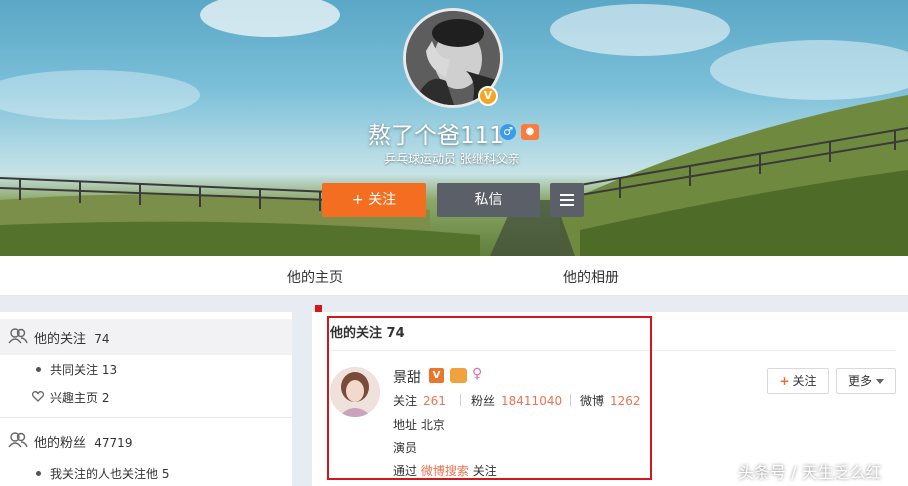  Describe the element at coordinates (591, 277) in the screenshot. I see `tab-album: 他的相册` at that location.